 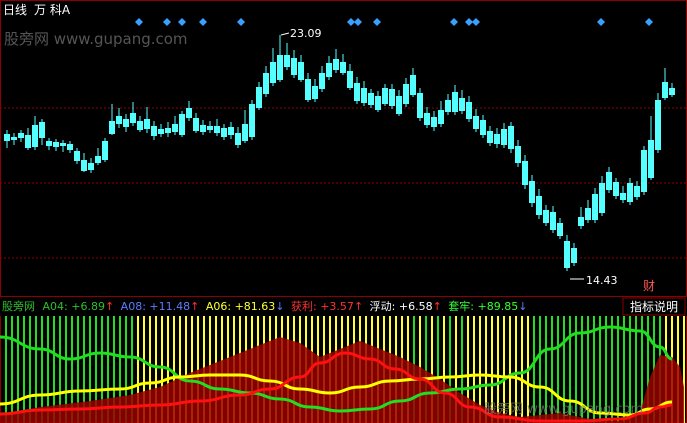 What do you see at coordinates (279, 306) in the screenshot?
I see `legend-a06-arrow: ↓` at bounding box center [279, 306].